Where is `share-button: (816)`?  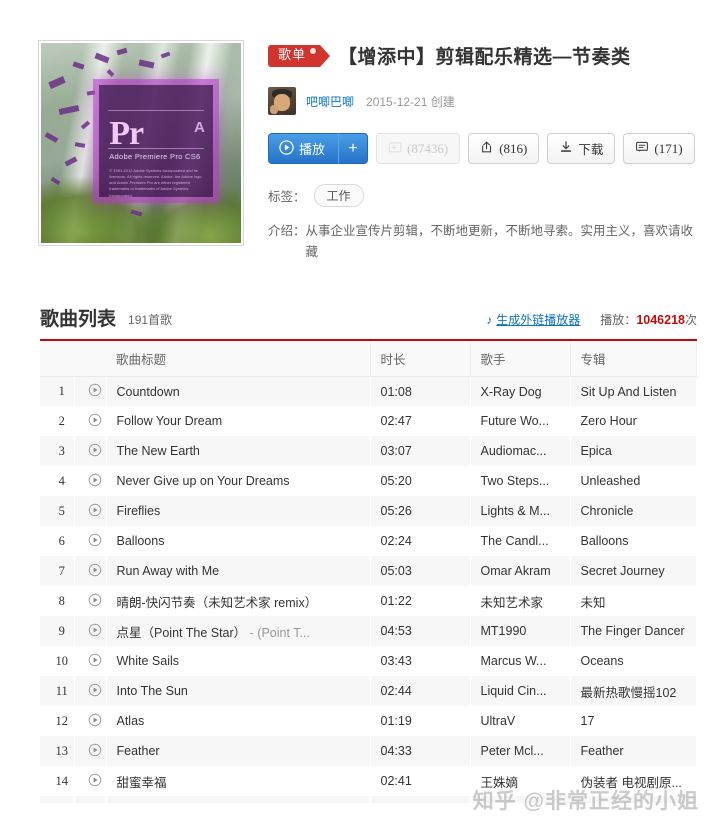 share-button: (816) is located at coordinates (504, 148).